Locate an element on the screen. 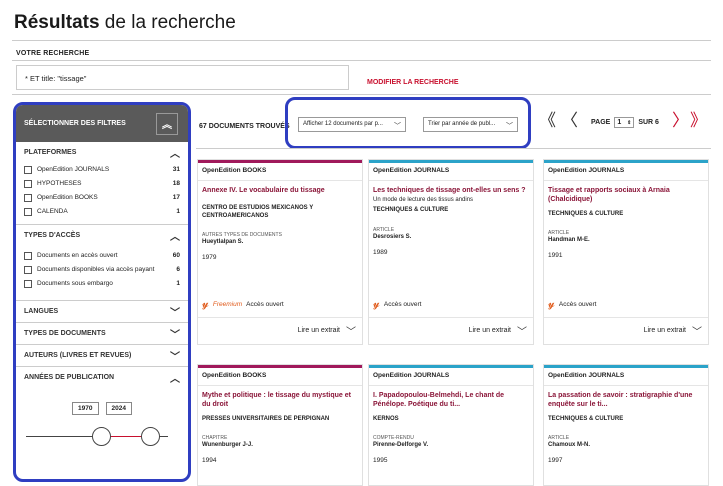 Image resolution: width=723 pixels, height=486 pixels. filter-option: Documents en accès ouvert 60 is located at coordinates (102, 254).